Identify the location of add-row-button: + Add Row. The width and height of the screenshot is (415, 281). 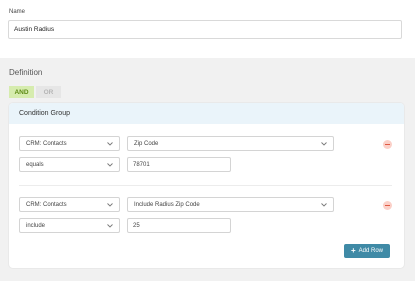
(367, 251).